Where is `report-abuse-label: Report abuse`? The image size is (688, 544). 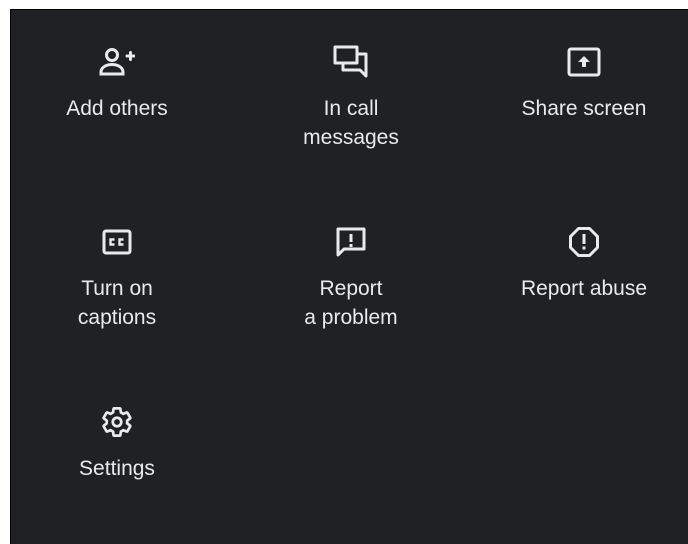 report-abuse-label: Report abuse is located at coordinates (584, 288).